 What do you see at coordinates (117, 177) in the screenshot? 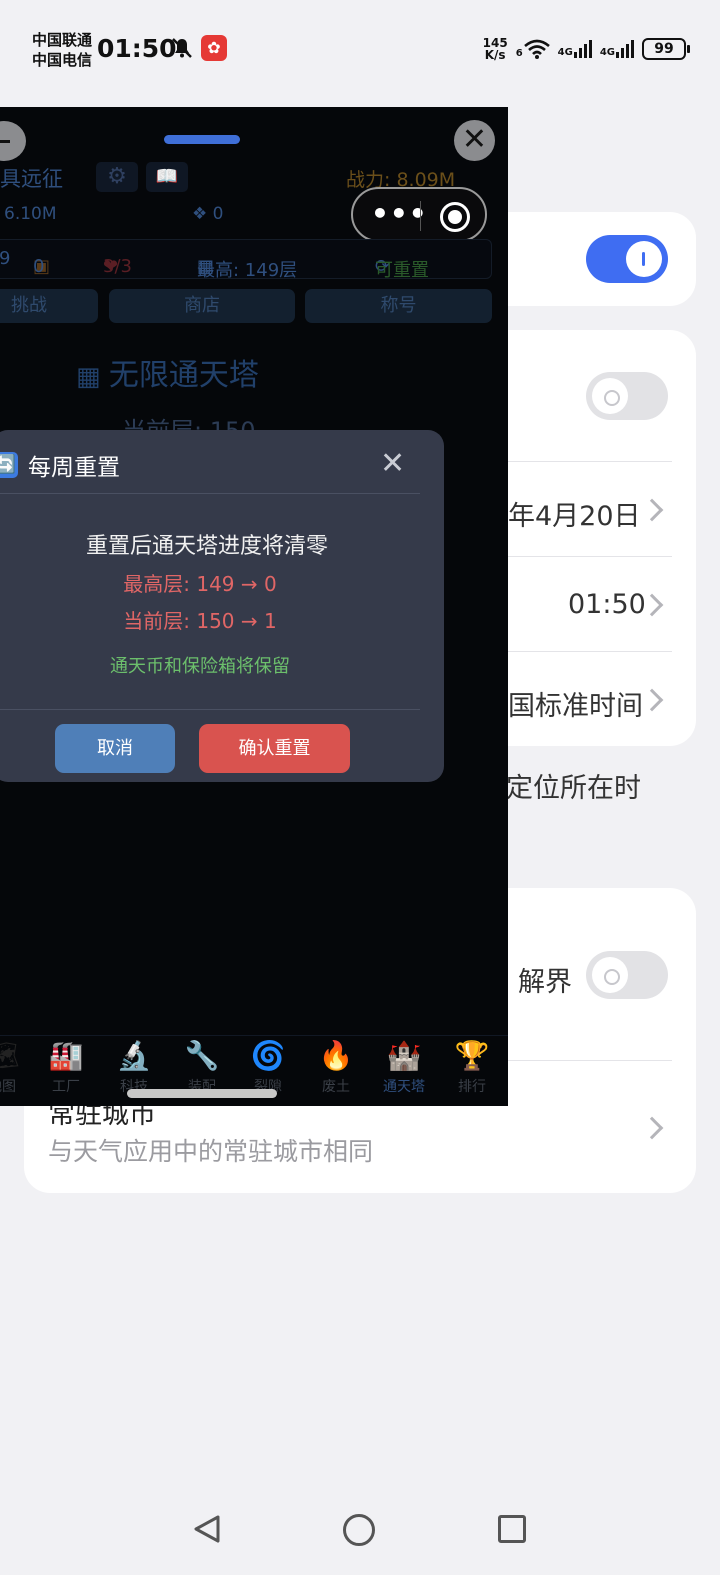
I see `gear-icon: ⚙` at bounding box center [117, 177].